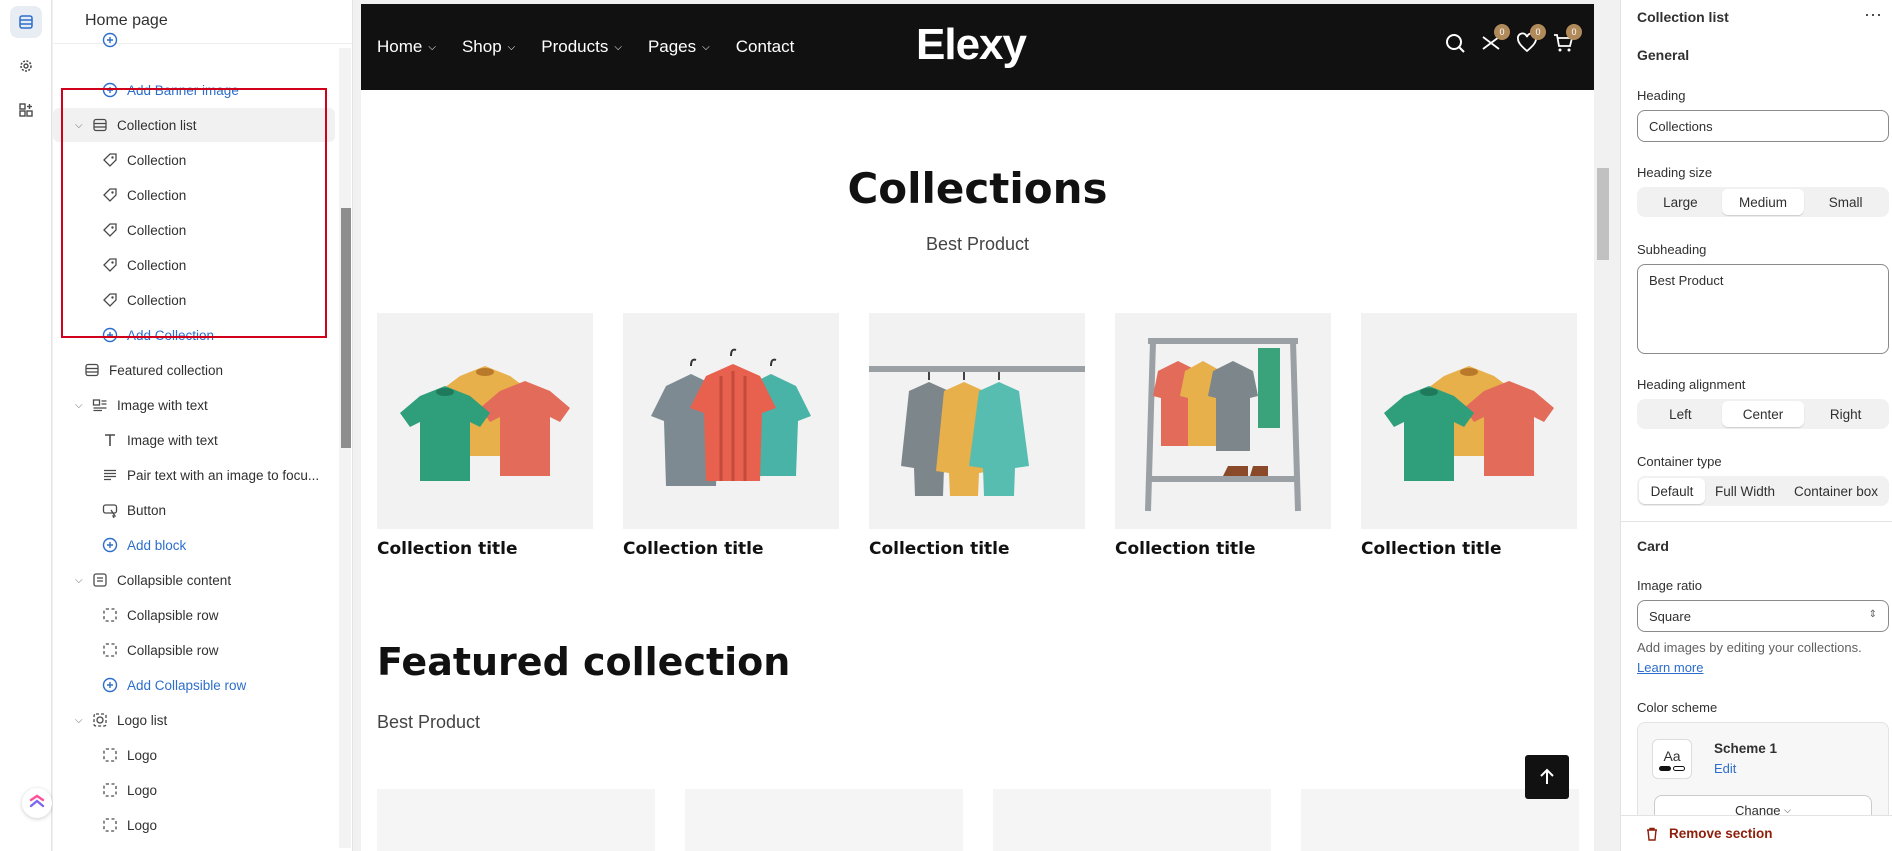 This screenshot has width=1892, height=851. I want to click on alignment-right: Right, so click(1845, 414).